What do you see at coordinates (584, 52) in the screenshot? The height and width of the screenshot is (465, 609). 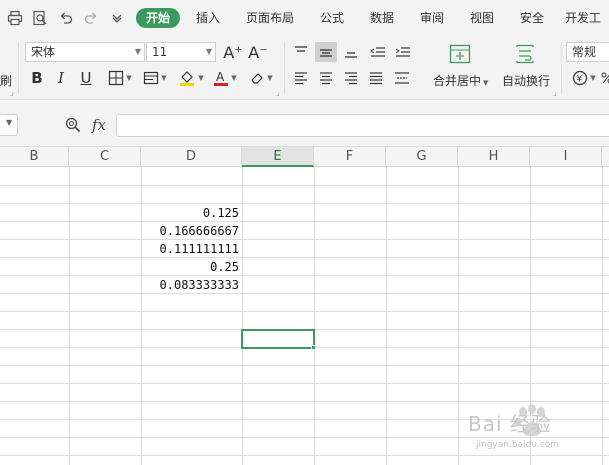 I see `number-format-value: 常规` at bounding box center [584, 52].